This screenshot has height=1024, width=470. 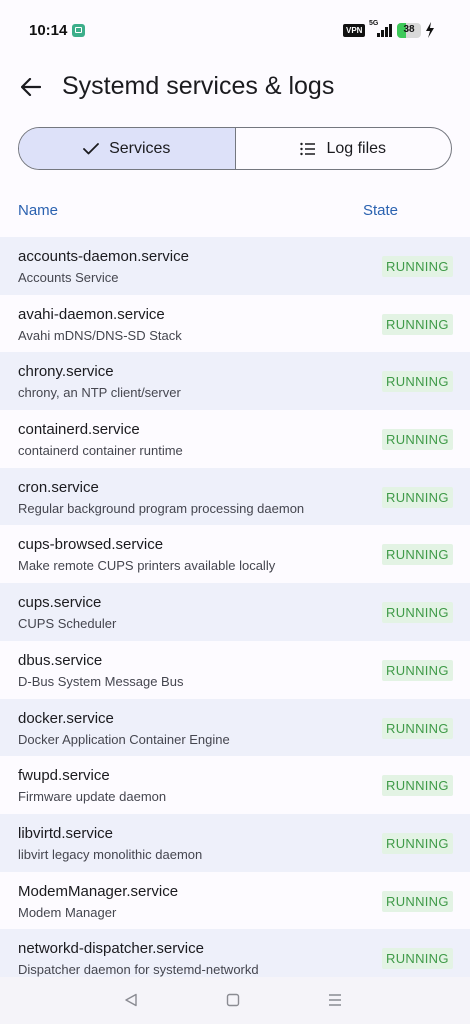 I want to click on charging-bolt-icon, so click(x=430, y=30).